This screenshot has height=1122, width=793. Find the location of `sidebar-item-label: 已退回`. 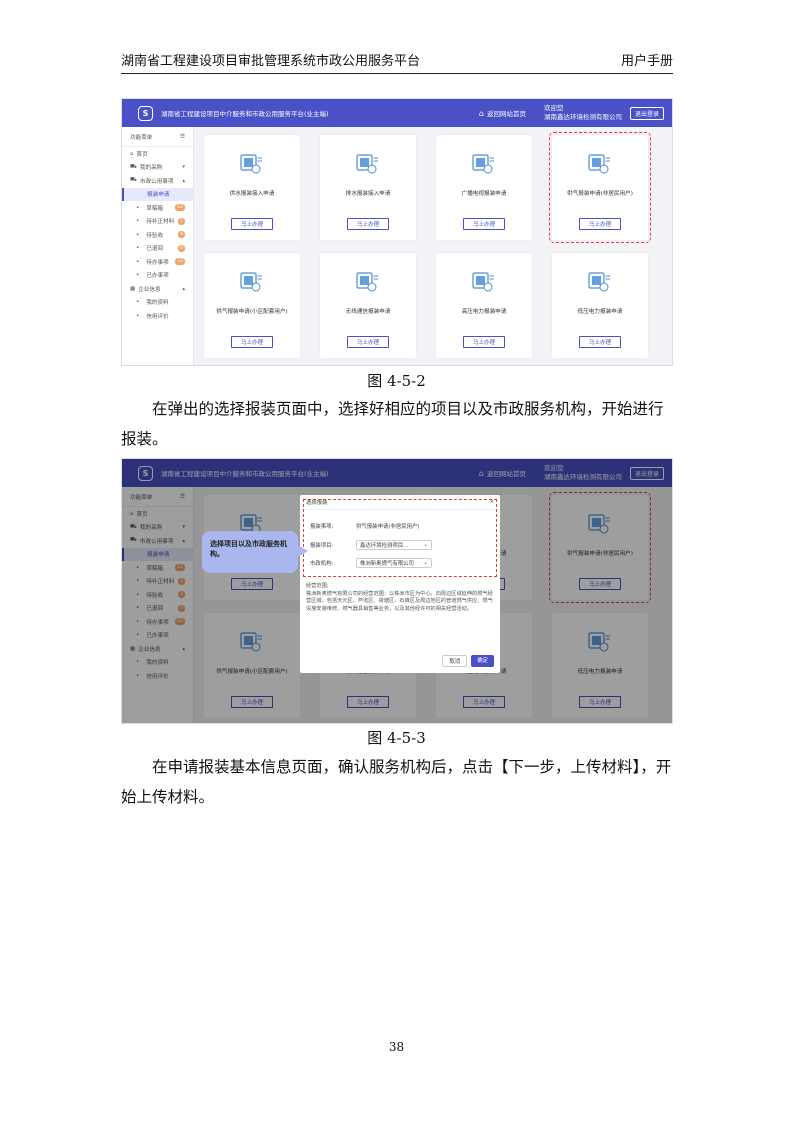

sidebar-item-label: 已退回 is located at coordinates (155, 249).